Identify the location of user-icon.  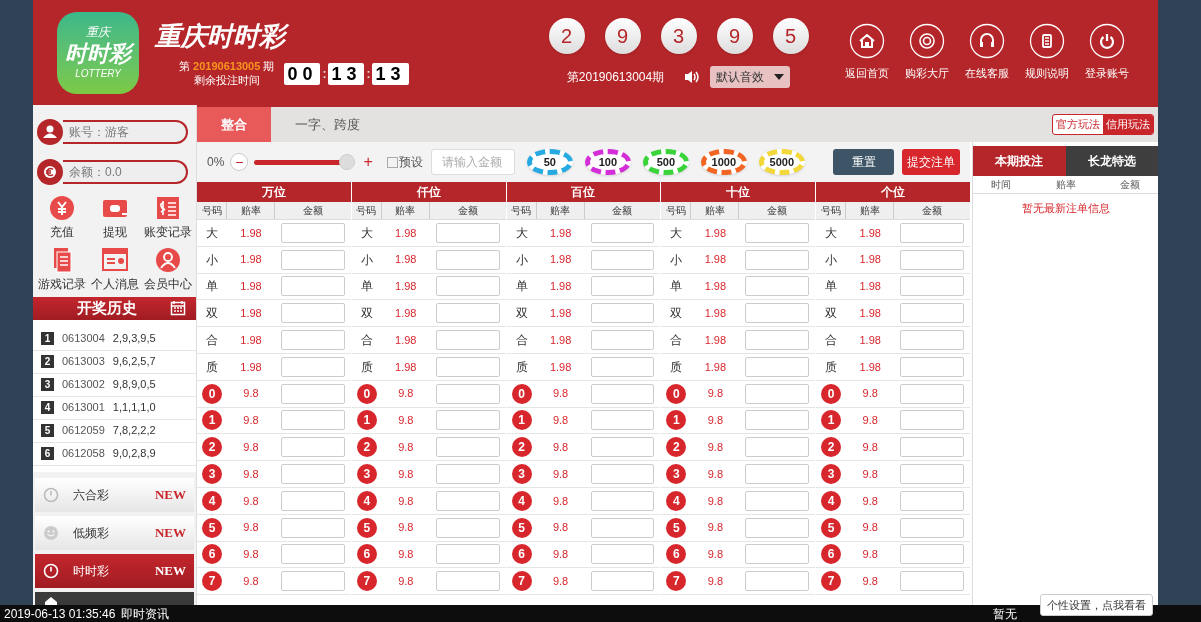
(167, 260).